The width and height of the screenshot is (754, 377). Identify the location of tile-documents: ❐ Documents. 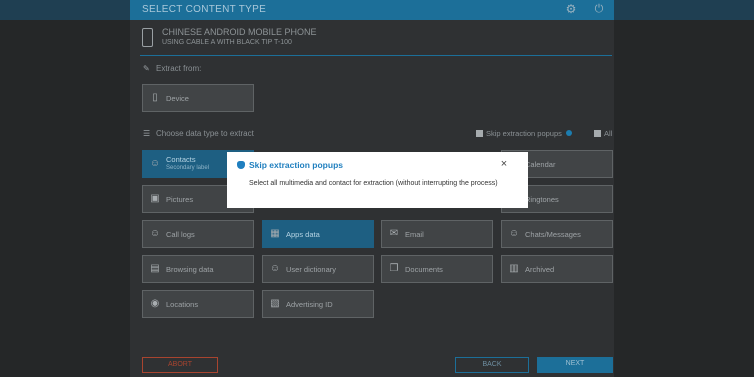
(437, 269).